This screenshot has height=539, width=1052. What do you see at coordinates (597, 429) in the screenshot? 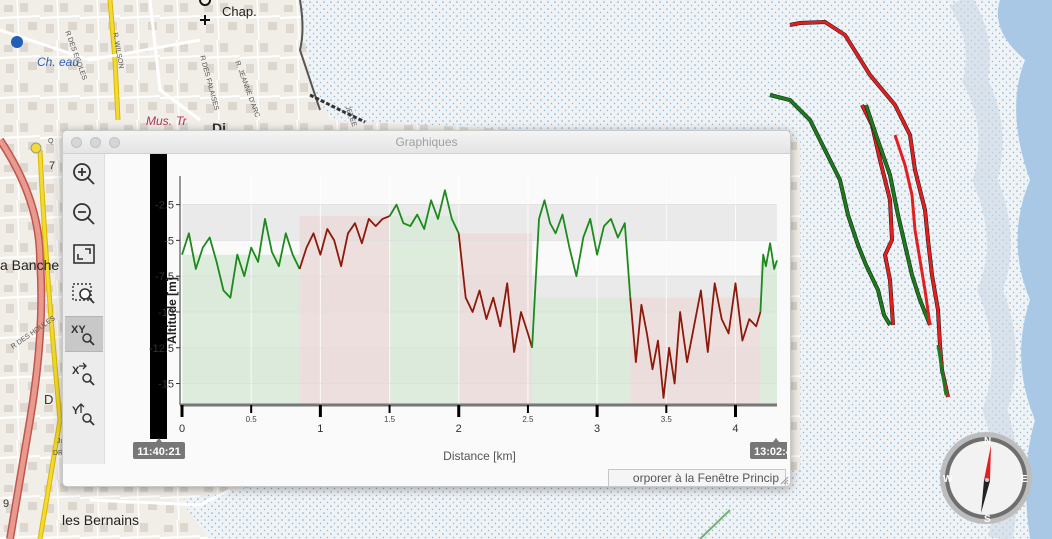
I see `x-tick-label: 3` at bounding box center [597, 429].